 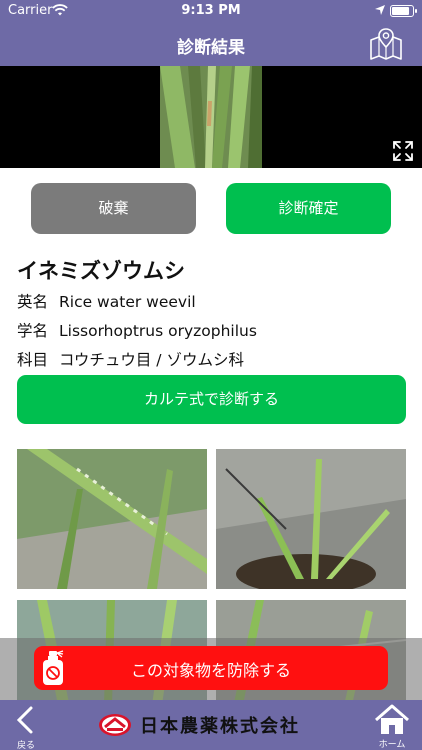 I want to click on battery-level, so click(x=401, y=11).